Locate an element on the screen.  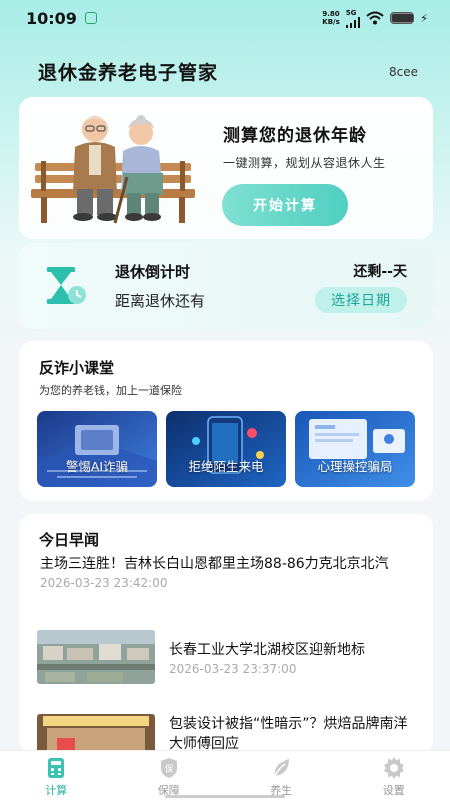
tab-calculate: 计算 is located at coordinates (56, 775).